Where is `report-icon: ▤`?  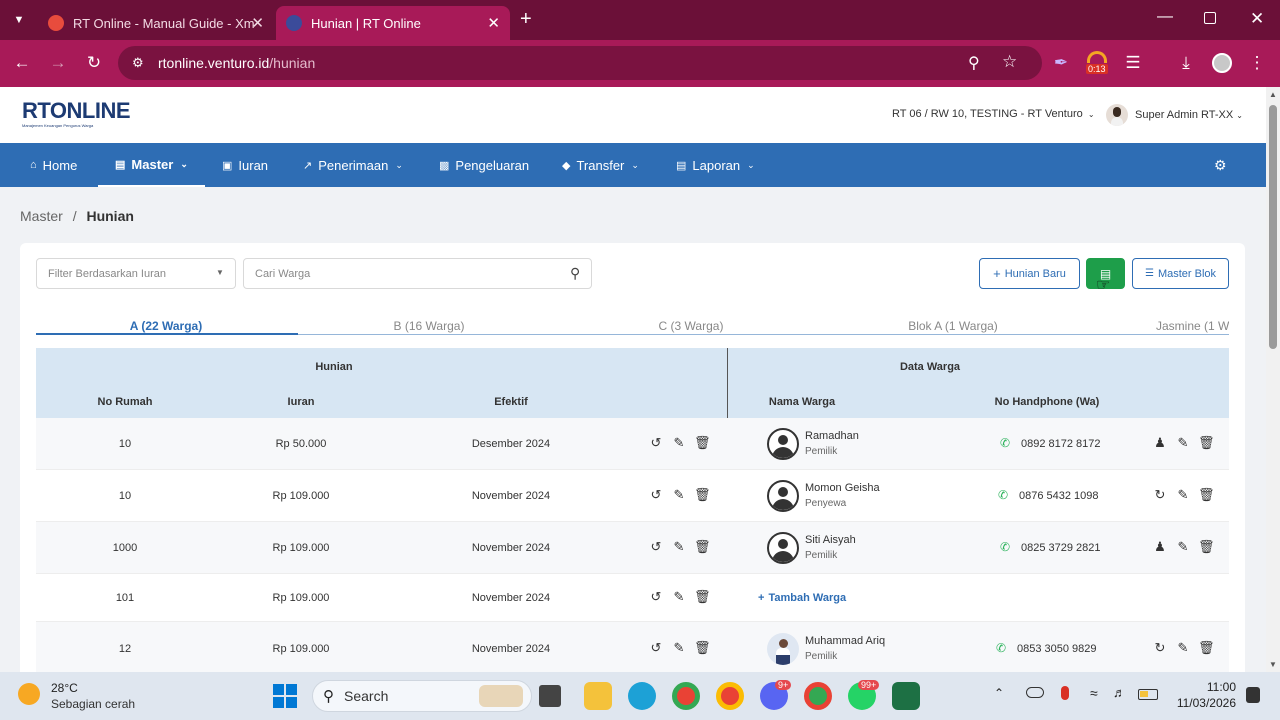 report-icon: ▤ is located at coordinates (681, 165).